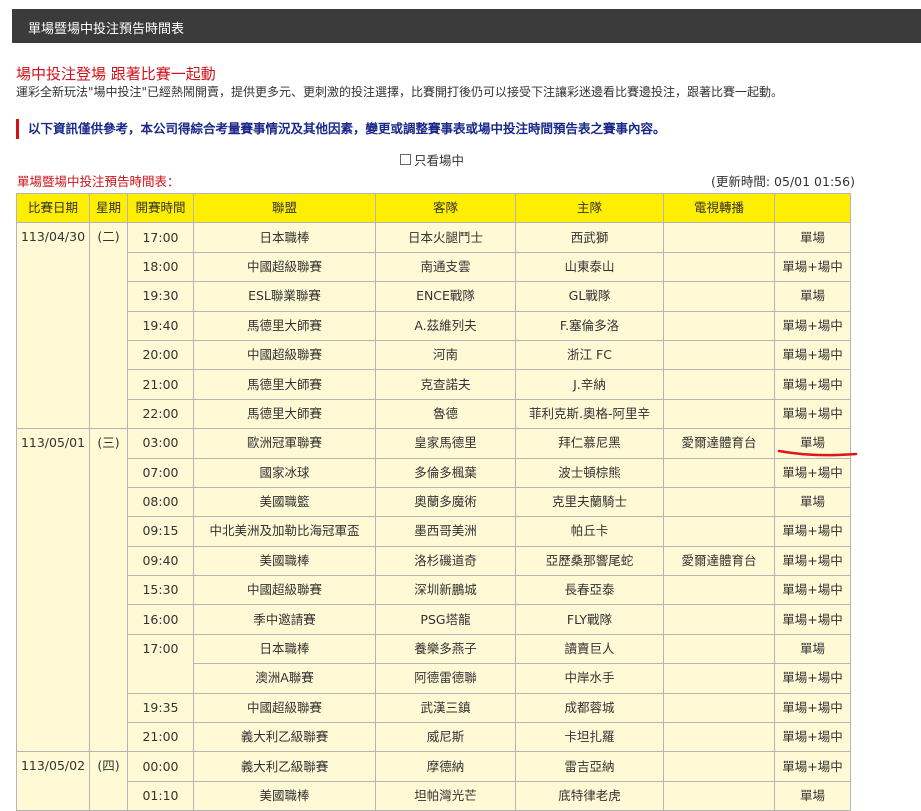 Image resolution: width=921 pixels, height=811 pixels. Describe the element at coordinates (160, 502) in the screenshot. I see `start-time: 08:00` at that location.